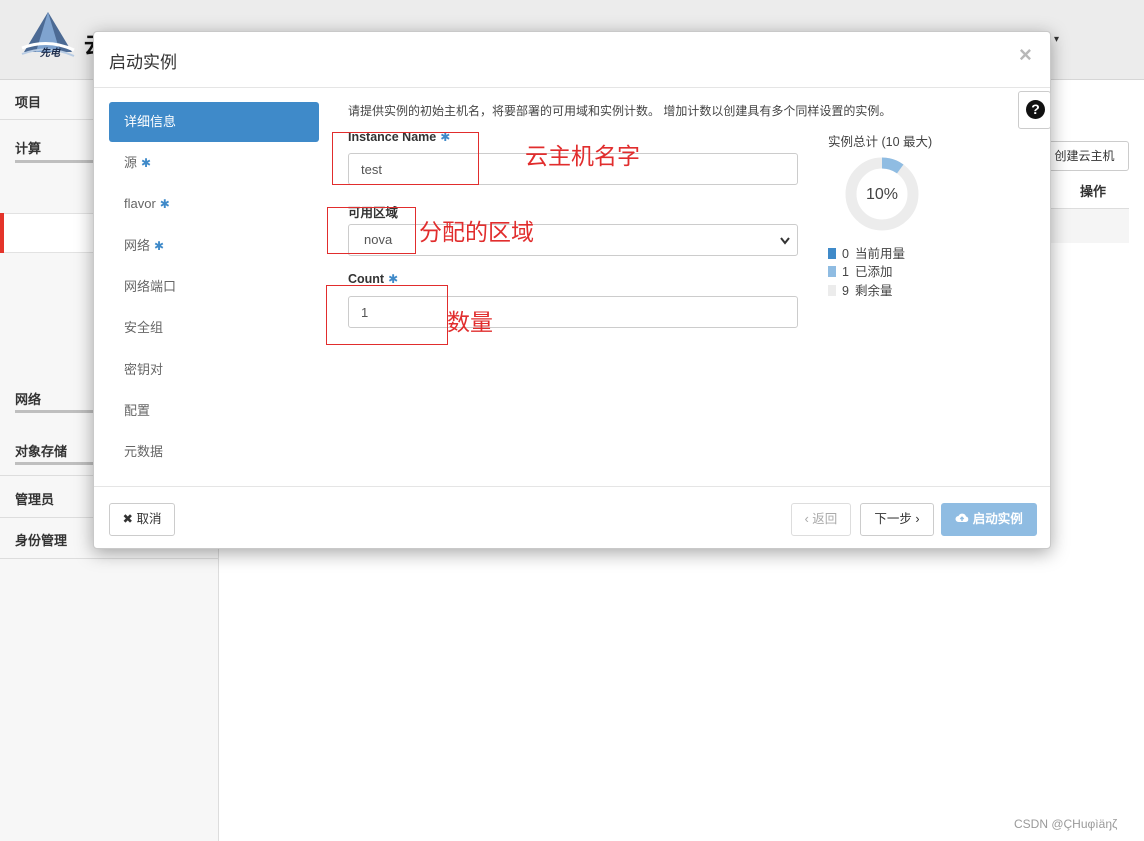 This screenshot has width=1144, height=841. What do you see at coordinates (1066, 824) in the screenshot?
I see `watermark: CSDN @ÇHuφìäŋζ` at bounding box center [1066, 824].